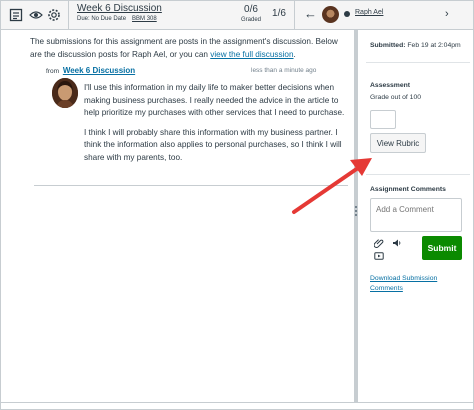 The image size is (474, 410). What do you see at coordinates (442, 248) in the screenshot?
I see `submit-comment-button: Submit` at bounding box center [442, 248].